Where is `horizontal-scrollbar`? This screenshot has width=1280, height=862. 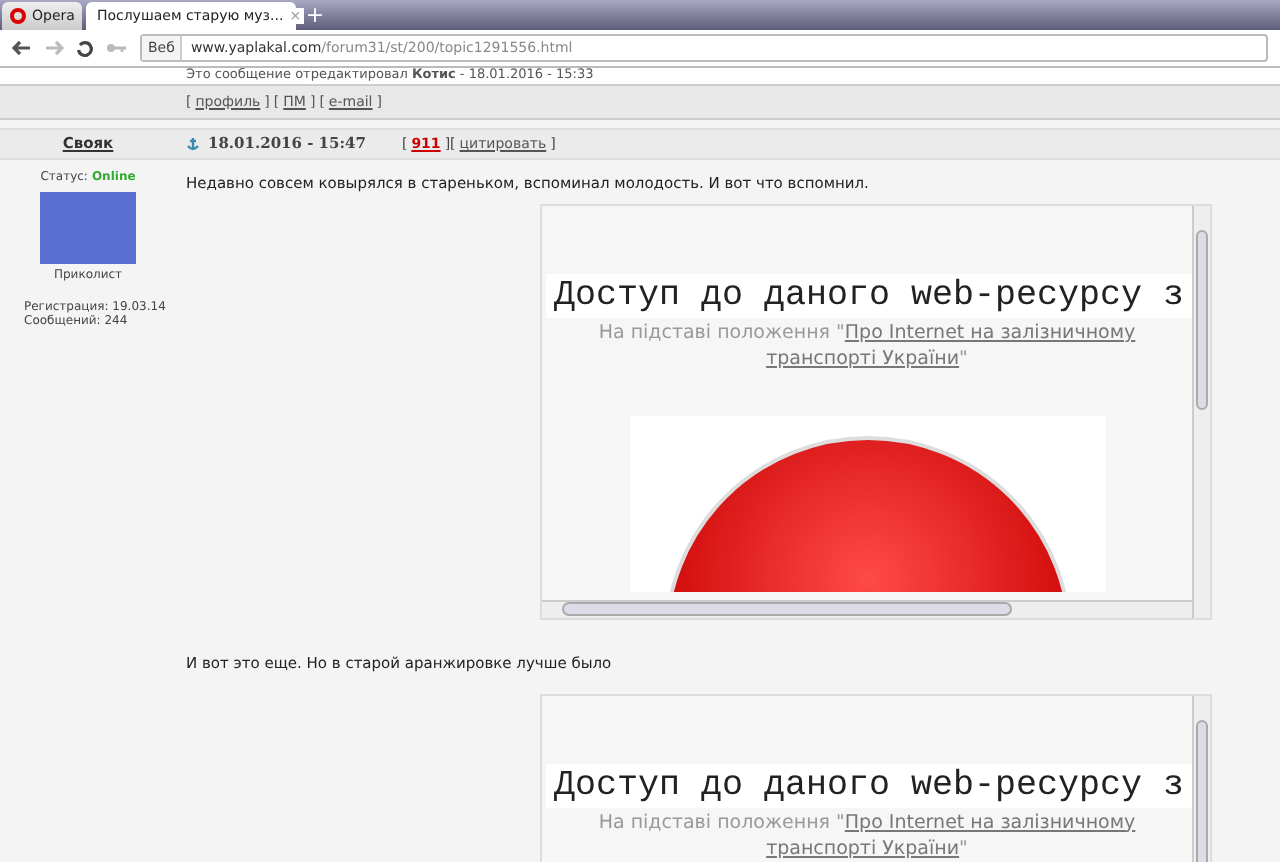
horizontal-scrollbar is located at coordinates (867, 609).